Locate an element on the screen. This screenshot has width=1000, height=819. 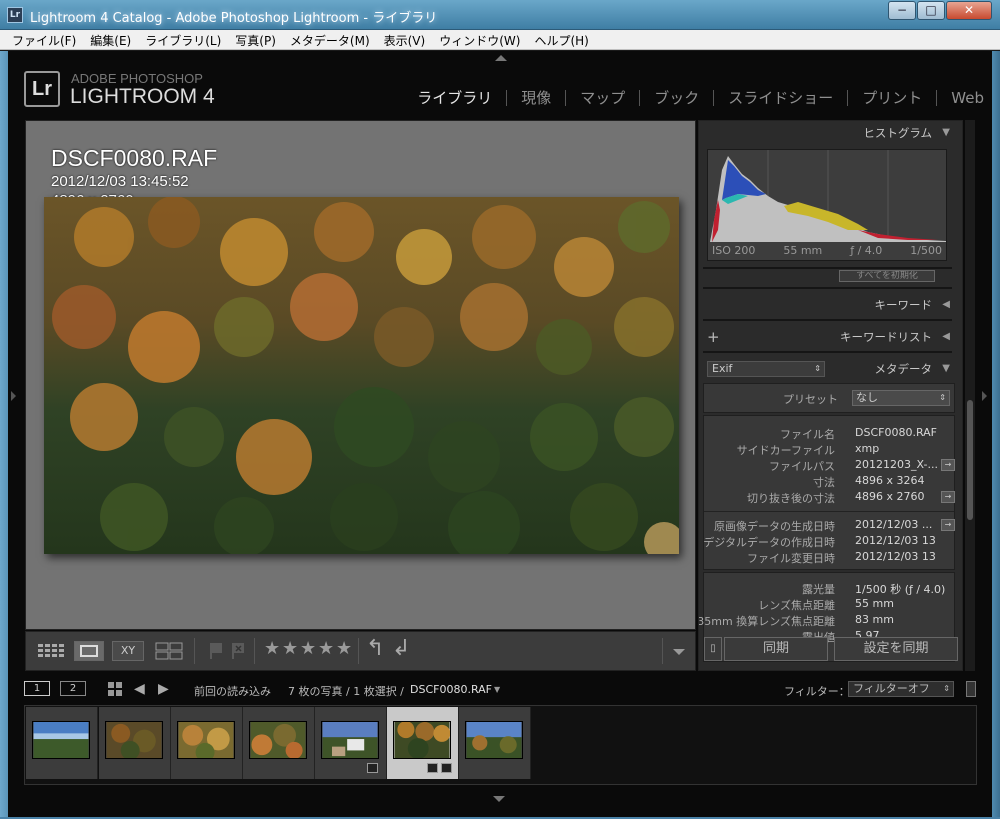
metadata-row: レンズ焦点距離 55 mm is located at coordinates (828, 605).